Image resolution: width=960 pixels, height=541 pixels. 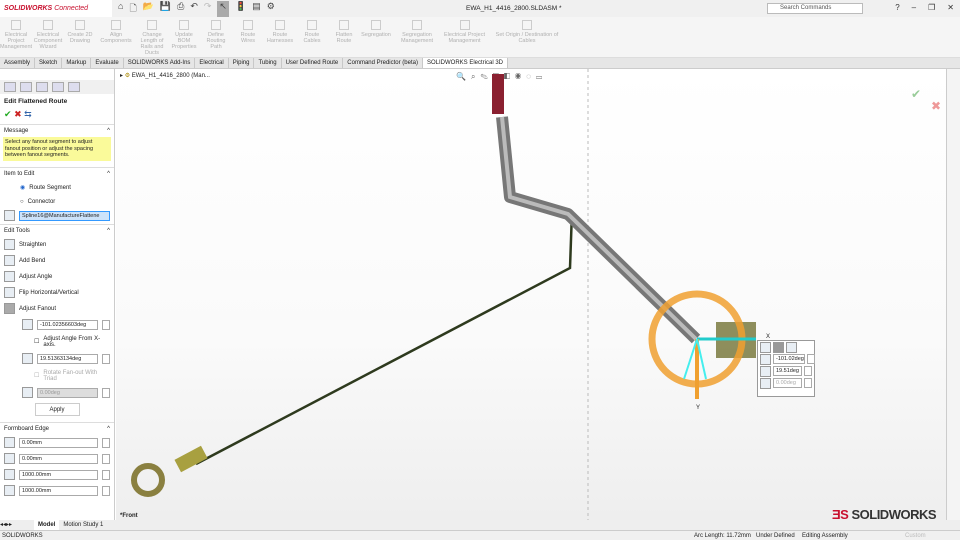 What do you see at coordinates (180, 9) in the screenshot?
I see `print-icon: ⎙` at bounding box center [180, 9].